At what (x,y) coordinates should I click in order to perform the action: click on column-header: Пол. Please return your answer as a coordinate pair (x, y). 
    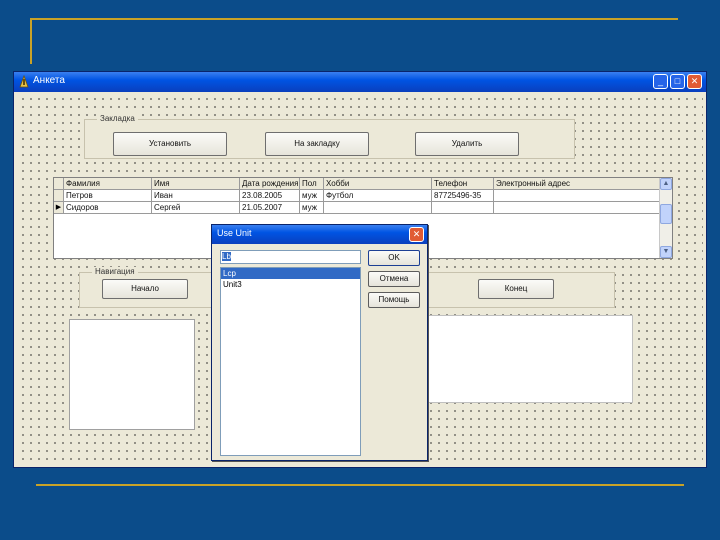
    Looking at the image, I should click on (312, 184).